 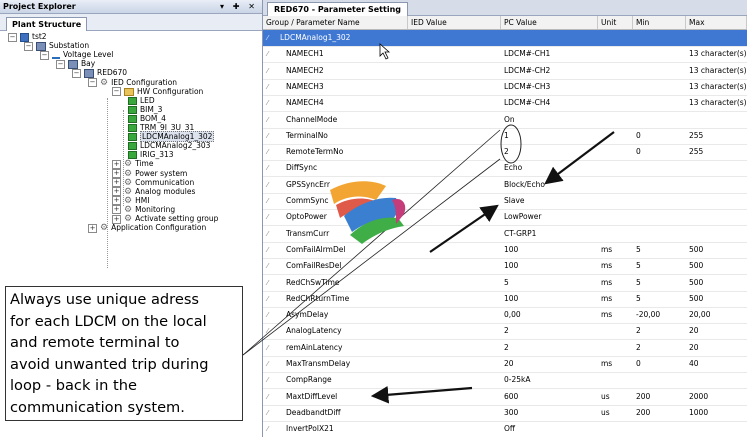 I want to click on table-row: ⁄ NAMECH3 LDCM#-CH3 13 character(s), so click(x=505, y=87).